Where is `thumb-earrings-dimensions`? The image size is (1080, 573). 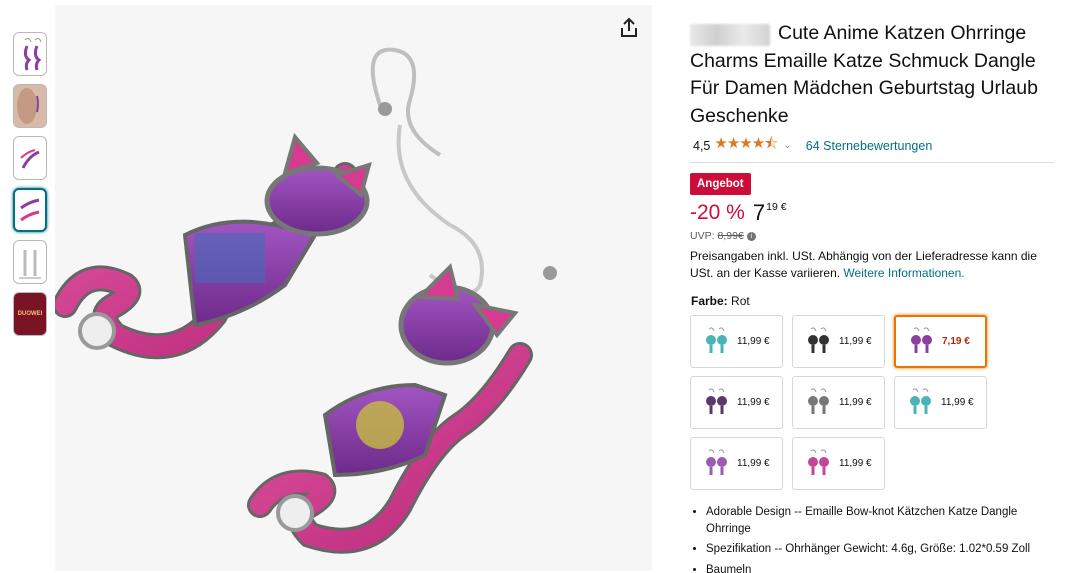 thumb-earrings-dimensions is located at coordinates (30, 262).